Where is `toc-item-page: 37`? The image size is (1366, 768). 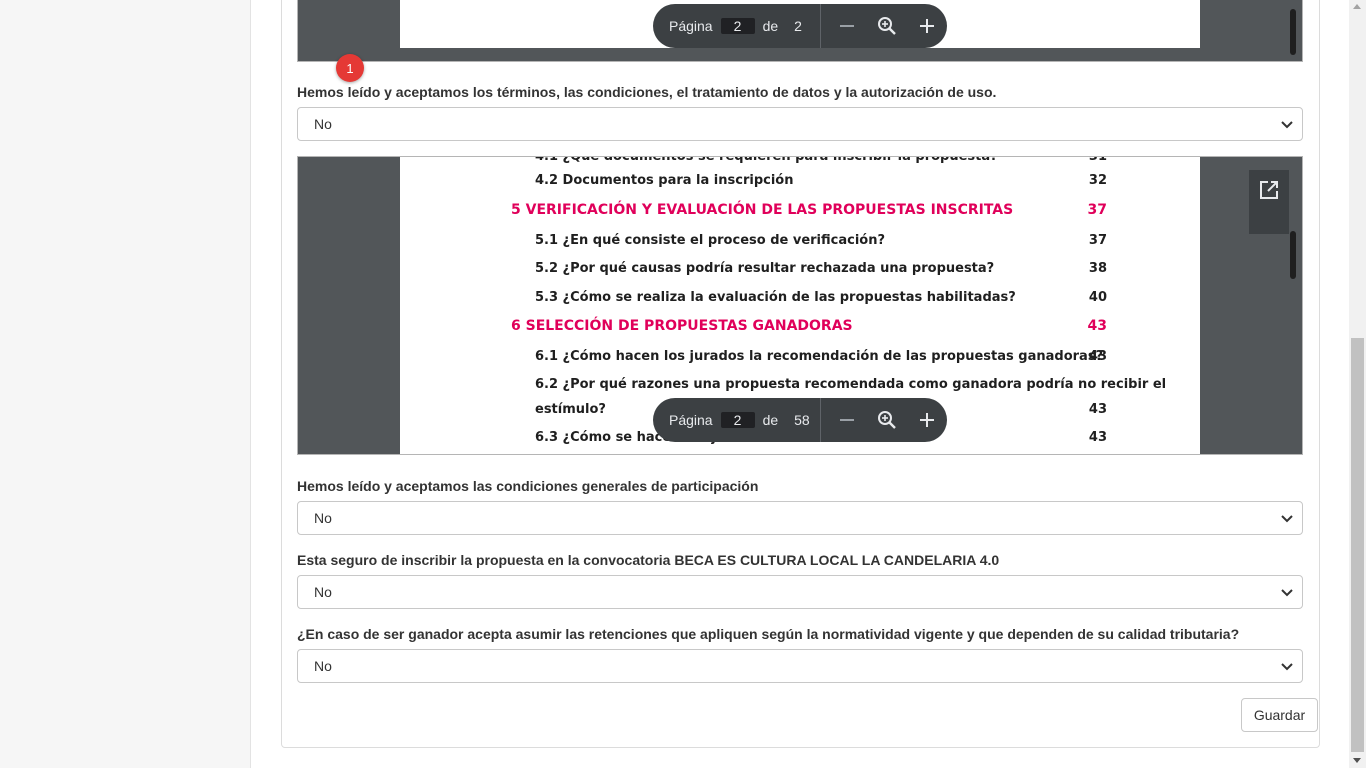 toc-item-page: 37 is located at coordinates (1097, 240).